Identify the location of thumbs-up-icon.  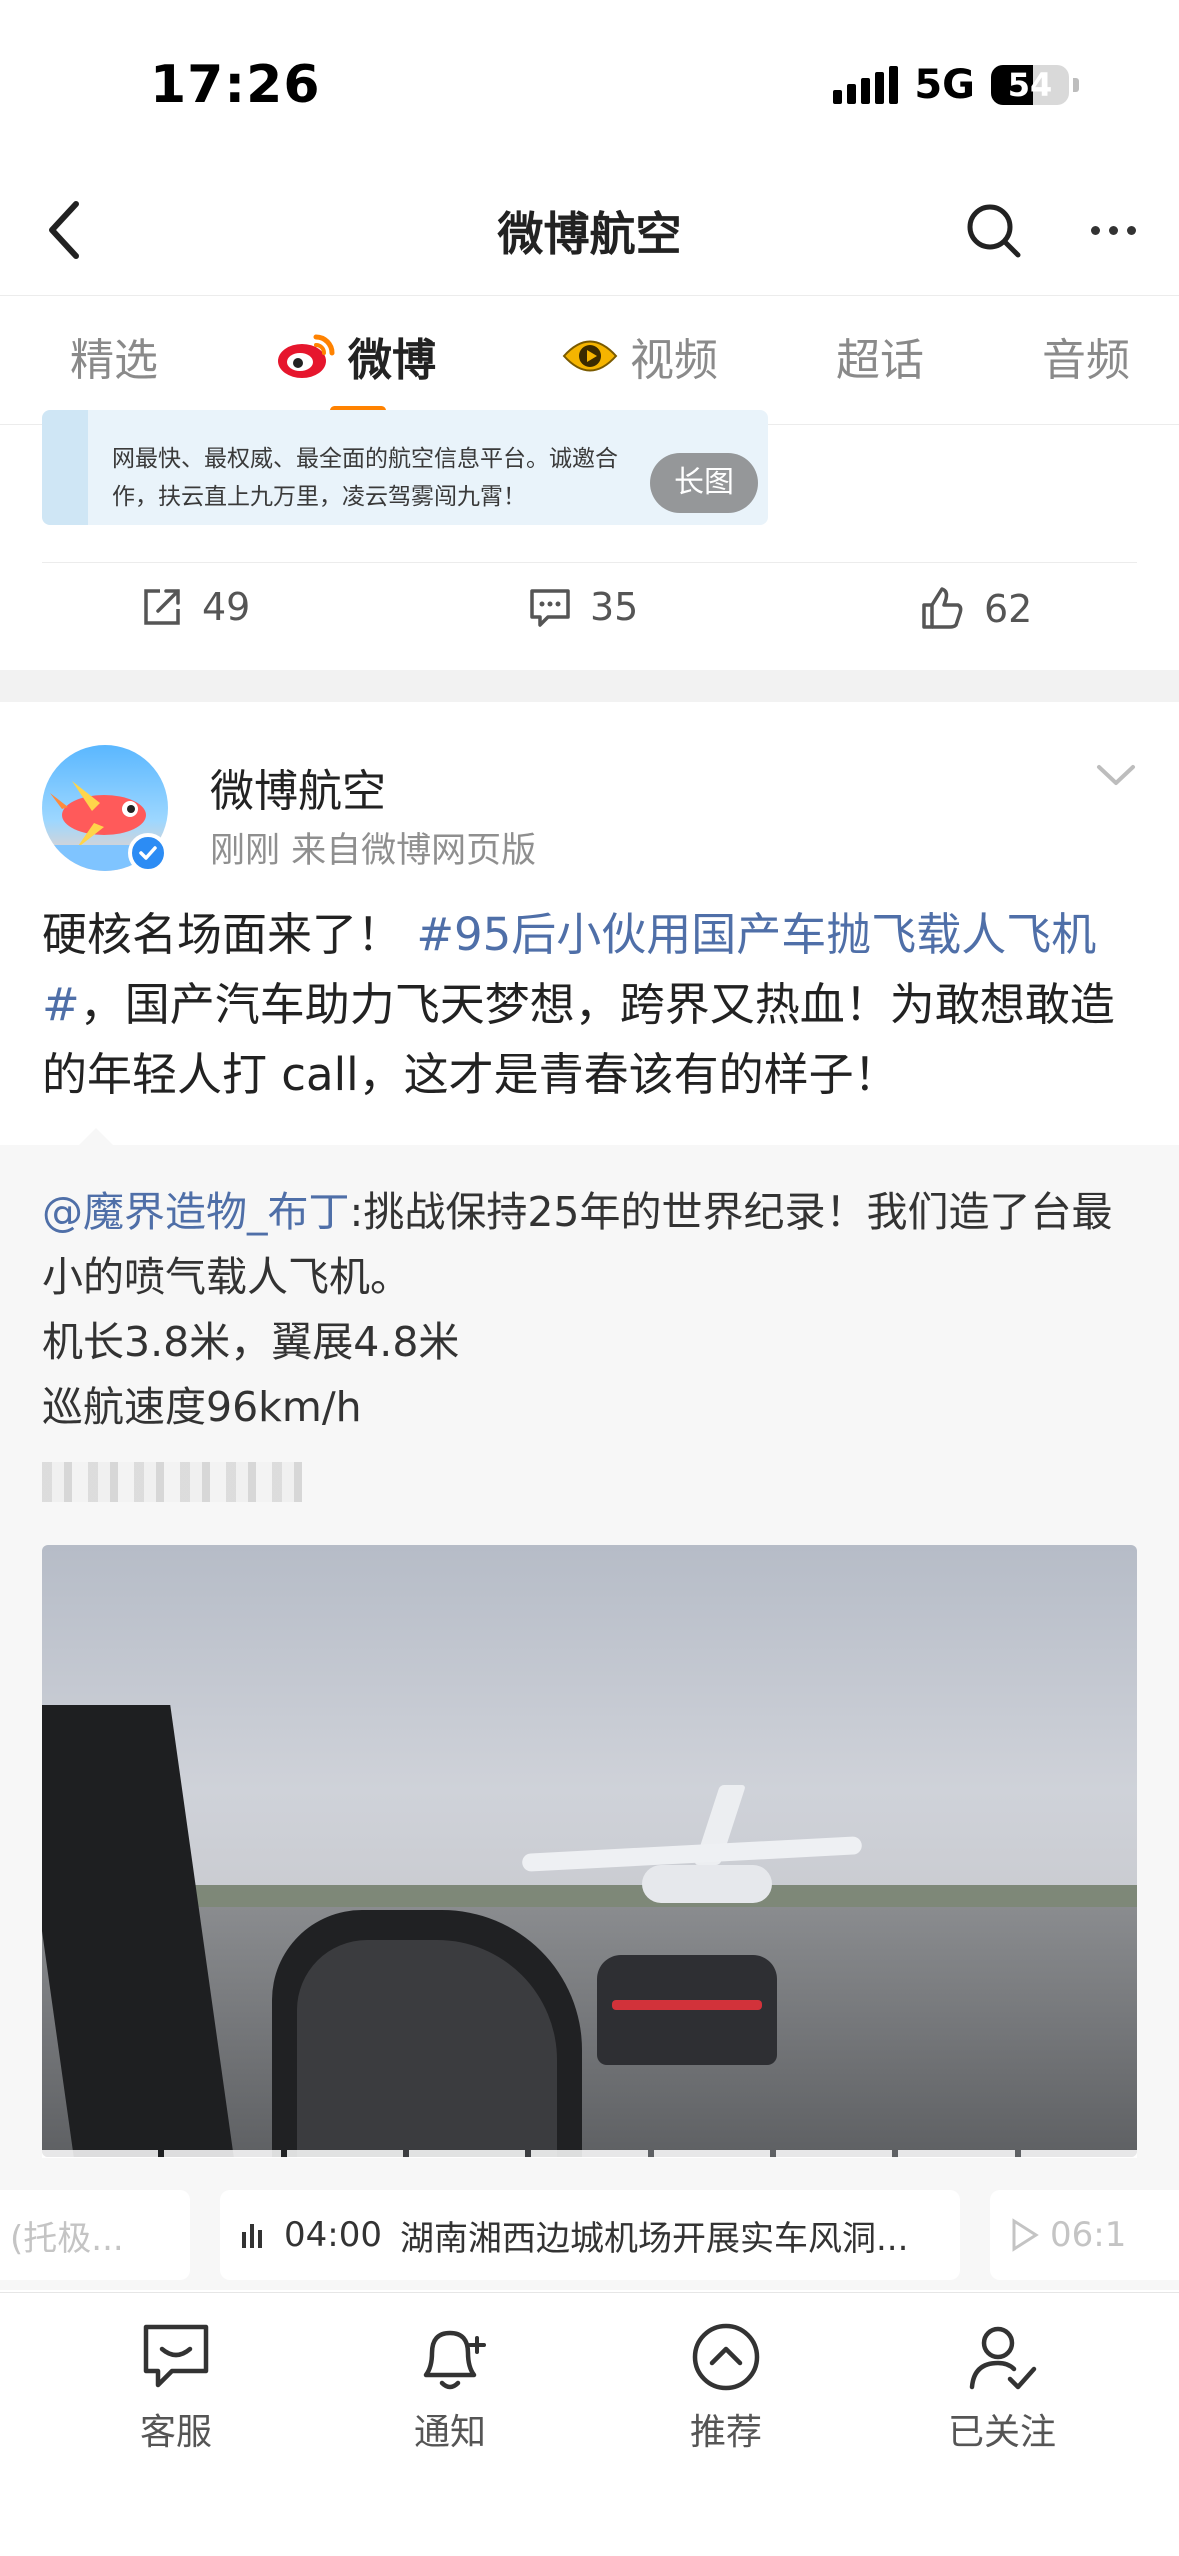
(942, 608).